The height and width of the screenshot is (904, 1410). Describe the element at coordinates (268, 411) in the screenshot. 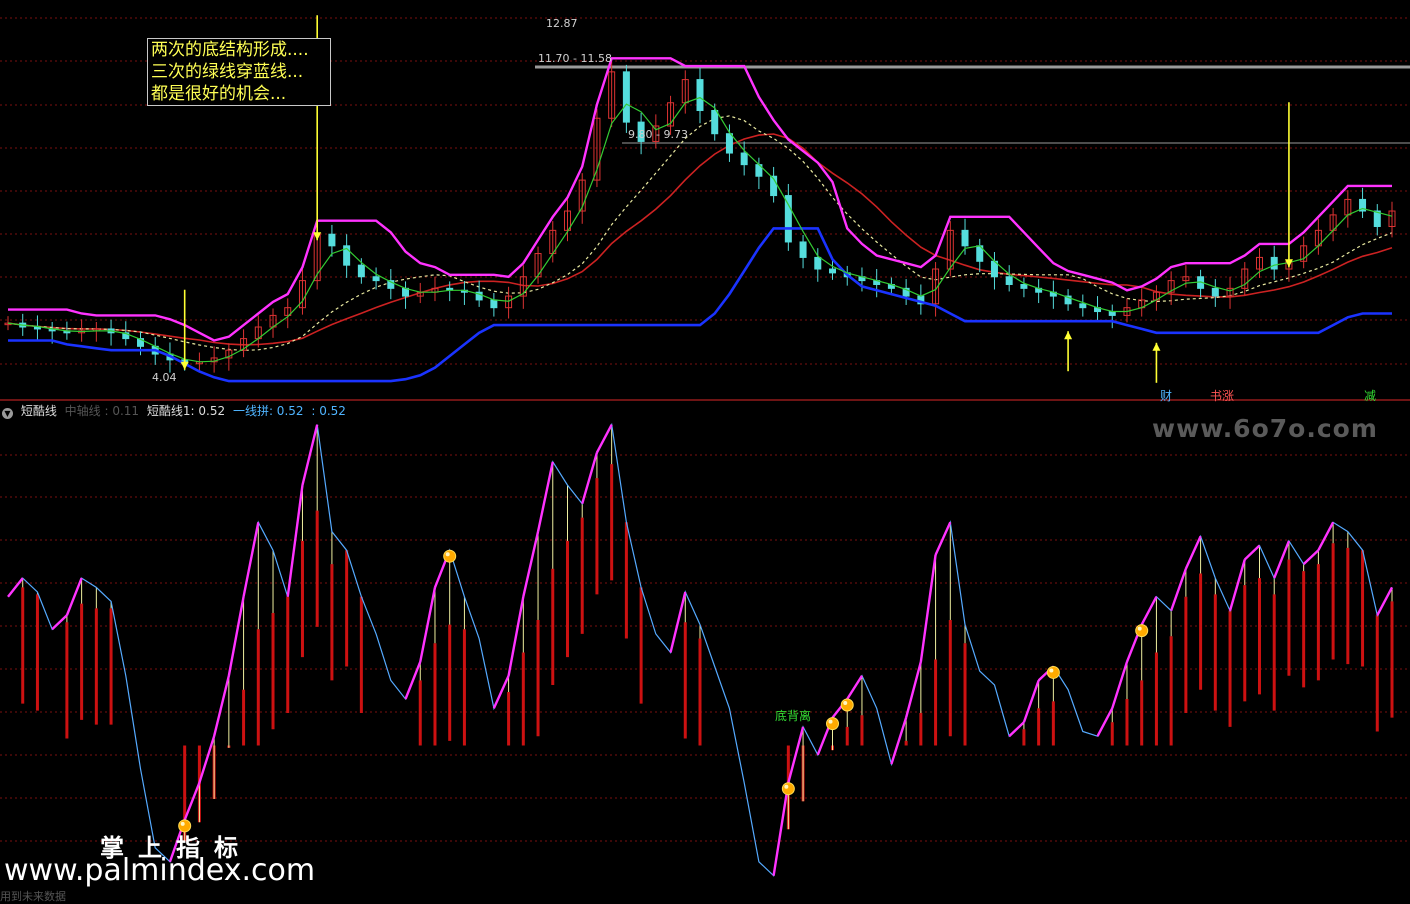

I see `line2-value: 一线拼: 0.52` at that location.